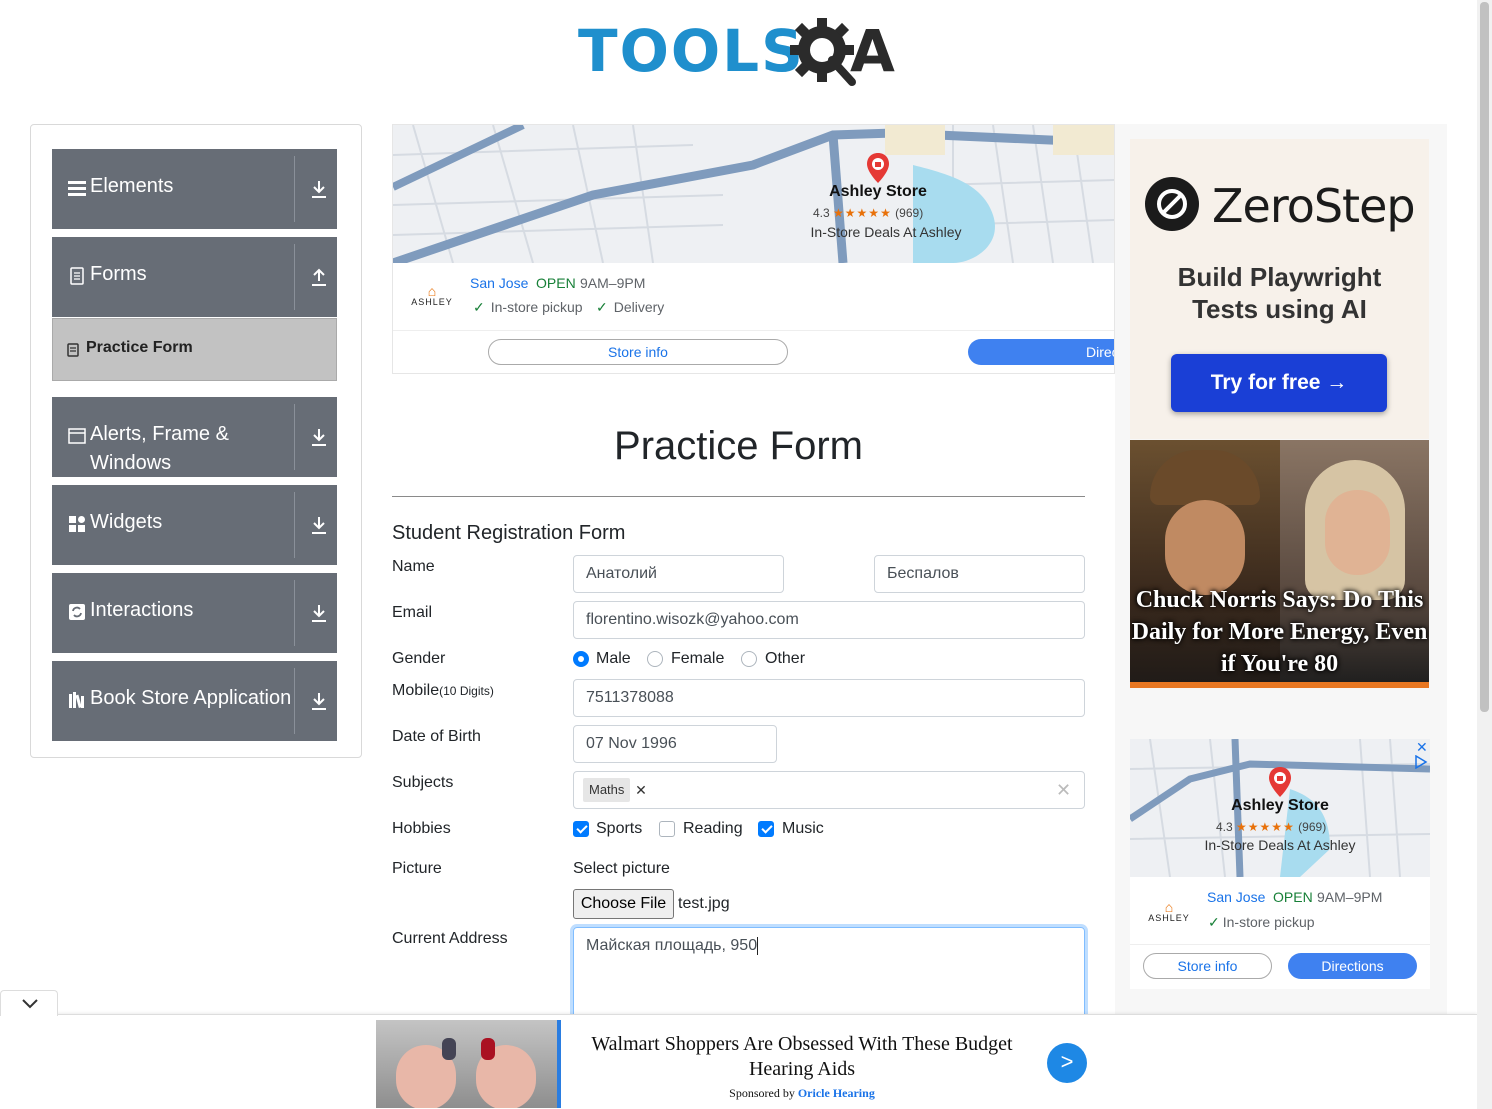  Describe the element at coordinates (581, 659) in the screenshot. I see `gender-male-radio` at that location.